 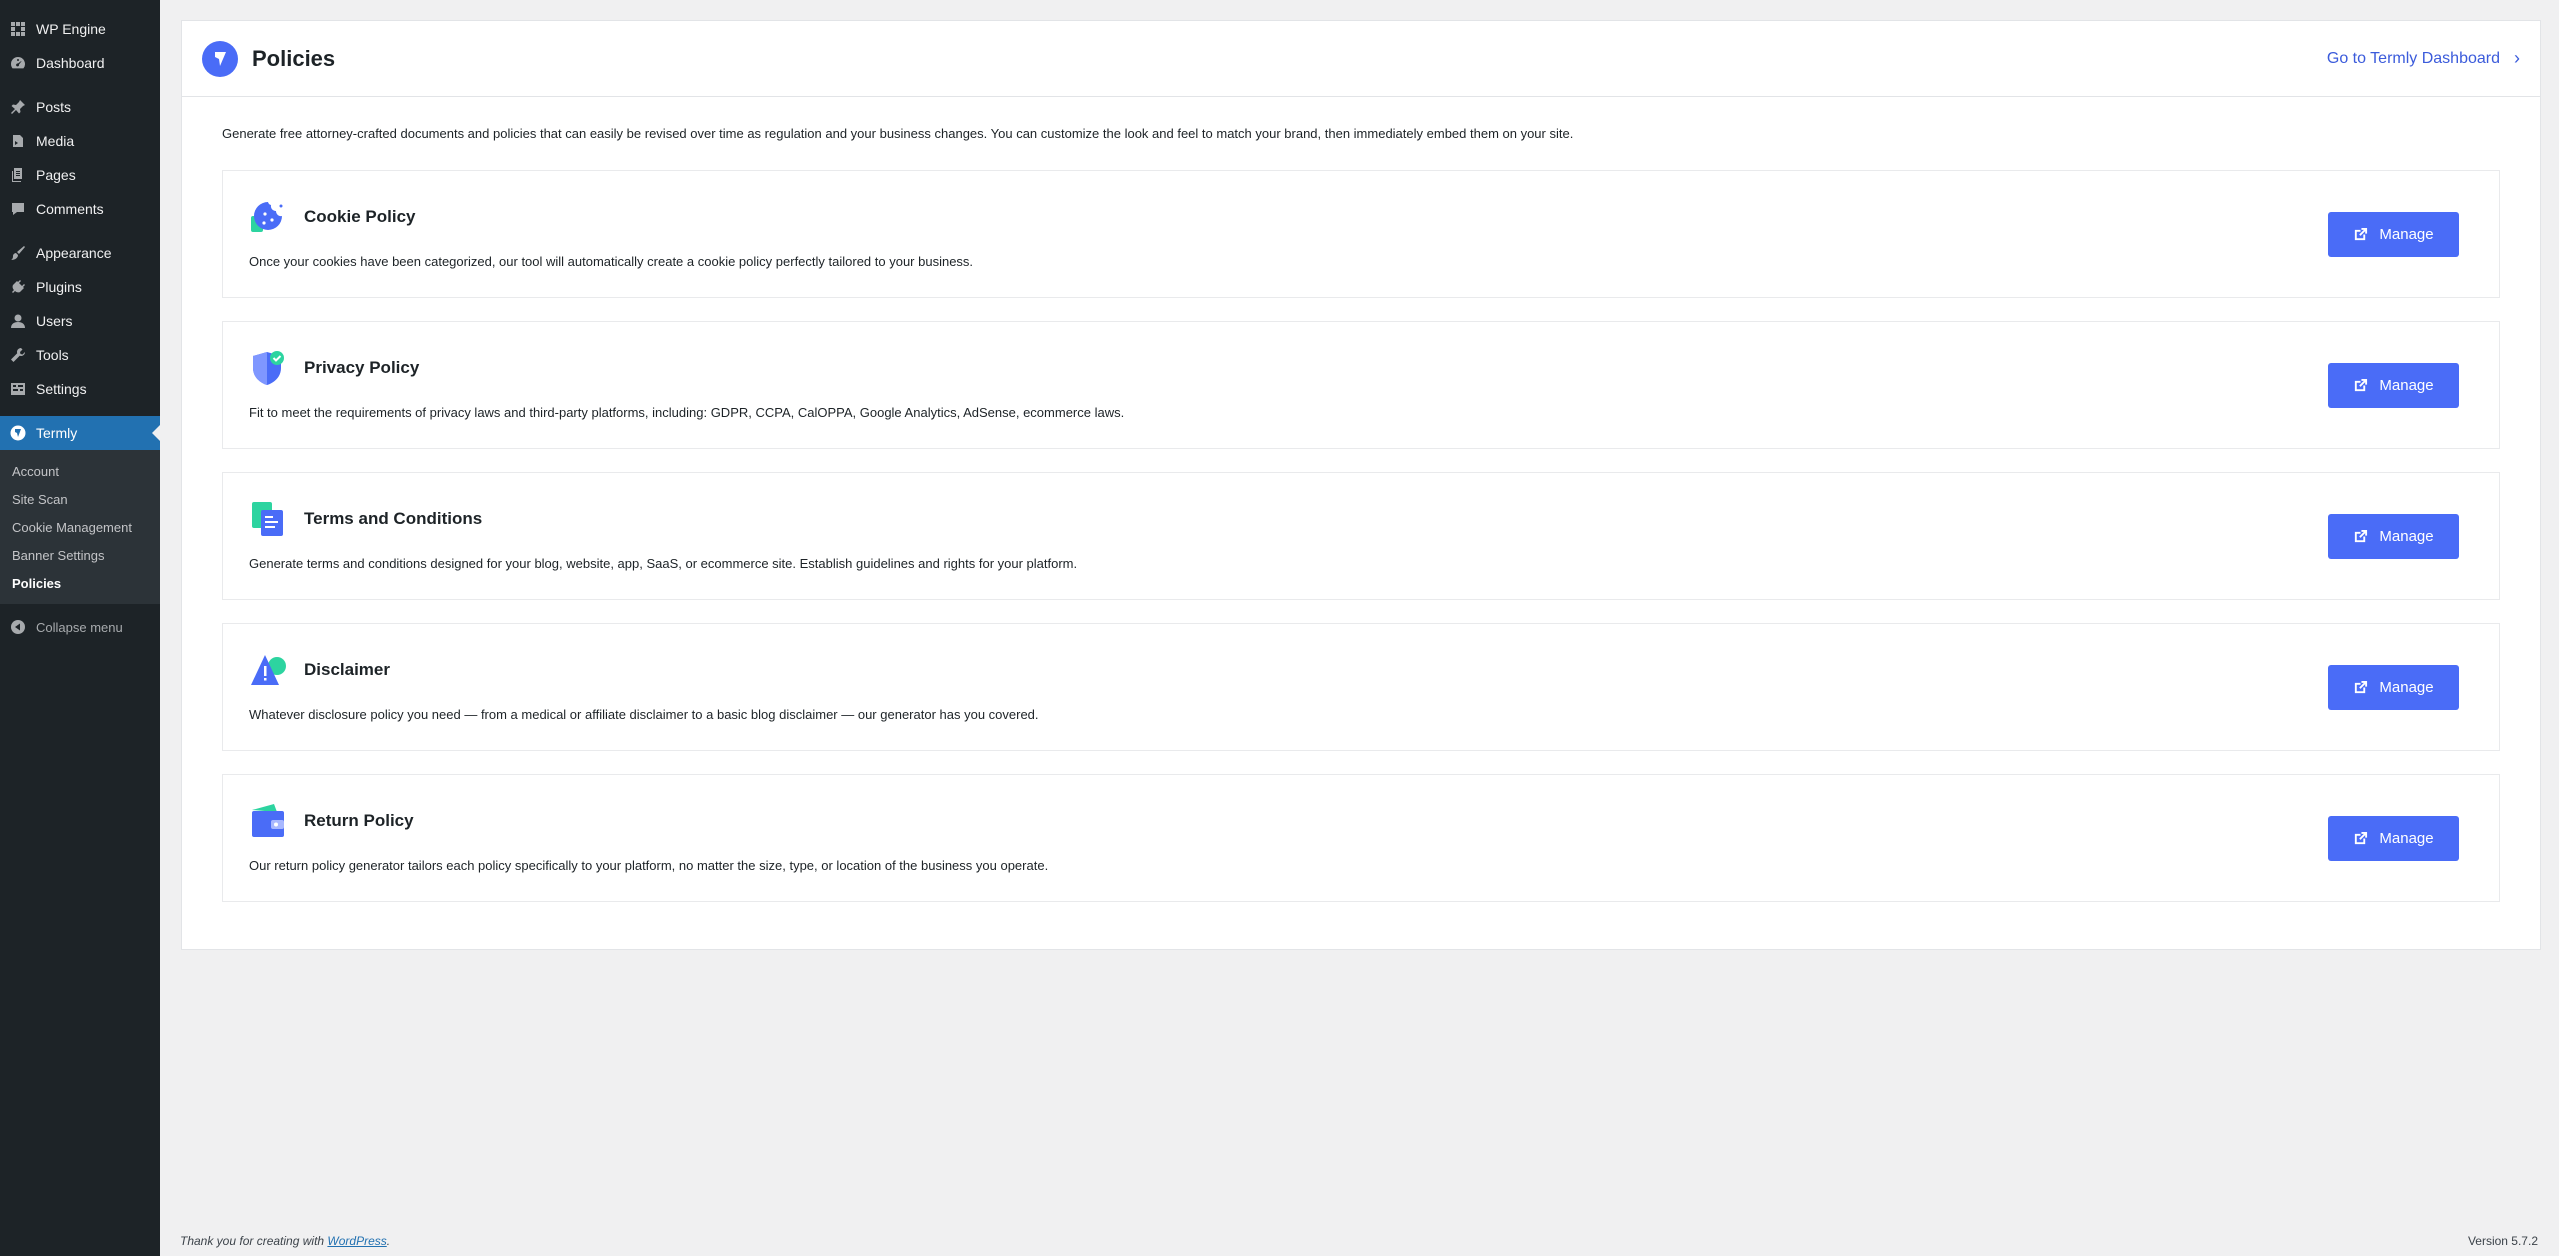 What do you see at coordinates (52, 355) in the screenshot?
I see `sidebar-item-label: Tools` at bounding box center [52, 355].